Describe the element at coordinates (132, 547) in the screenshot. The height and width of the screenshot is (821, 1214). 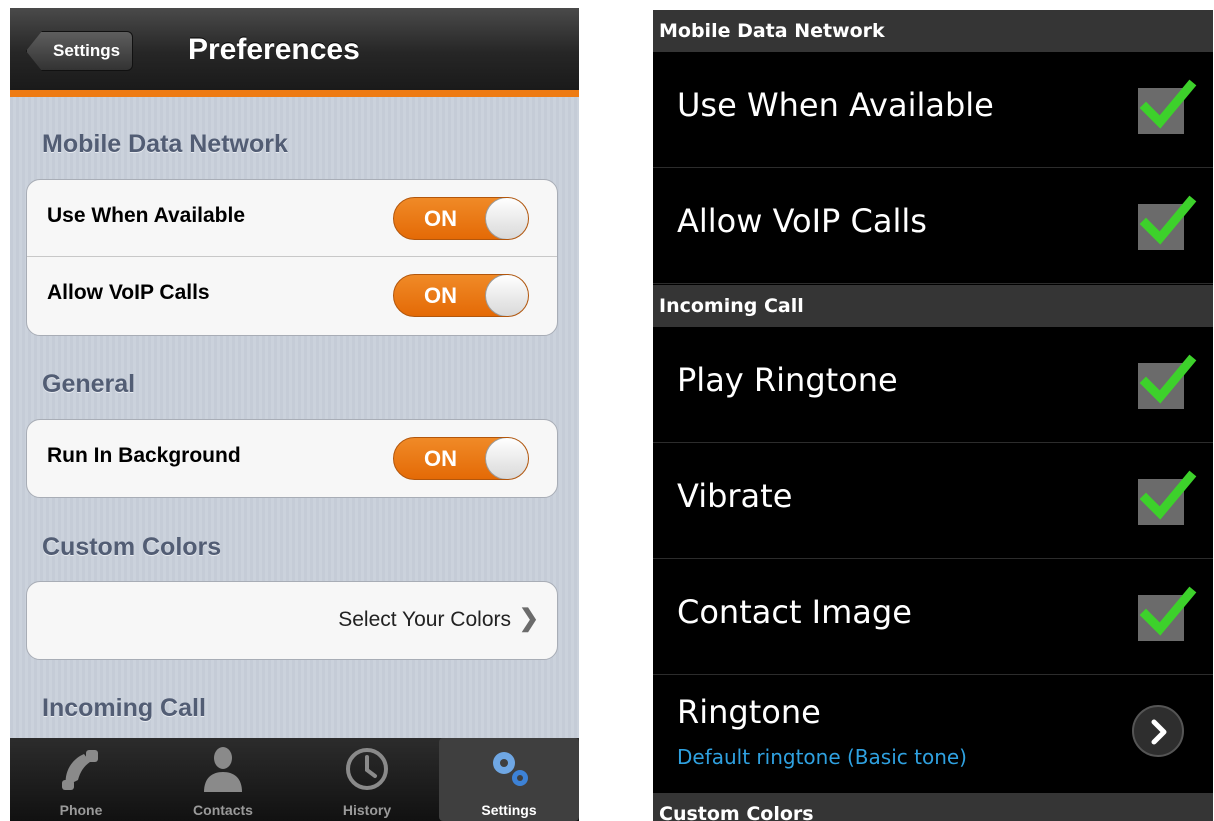
I see `section-title-custom-colors: Custom Colors` at that location.